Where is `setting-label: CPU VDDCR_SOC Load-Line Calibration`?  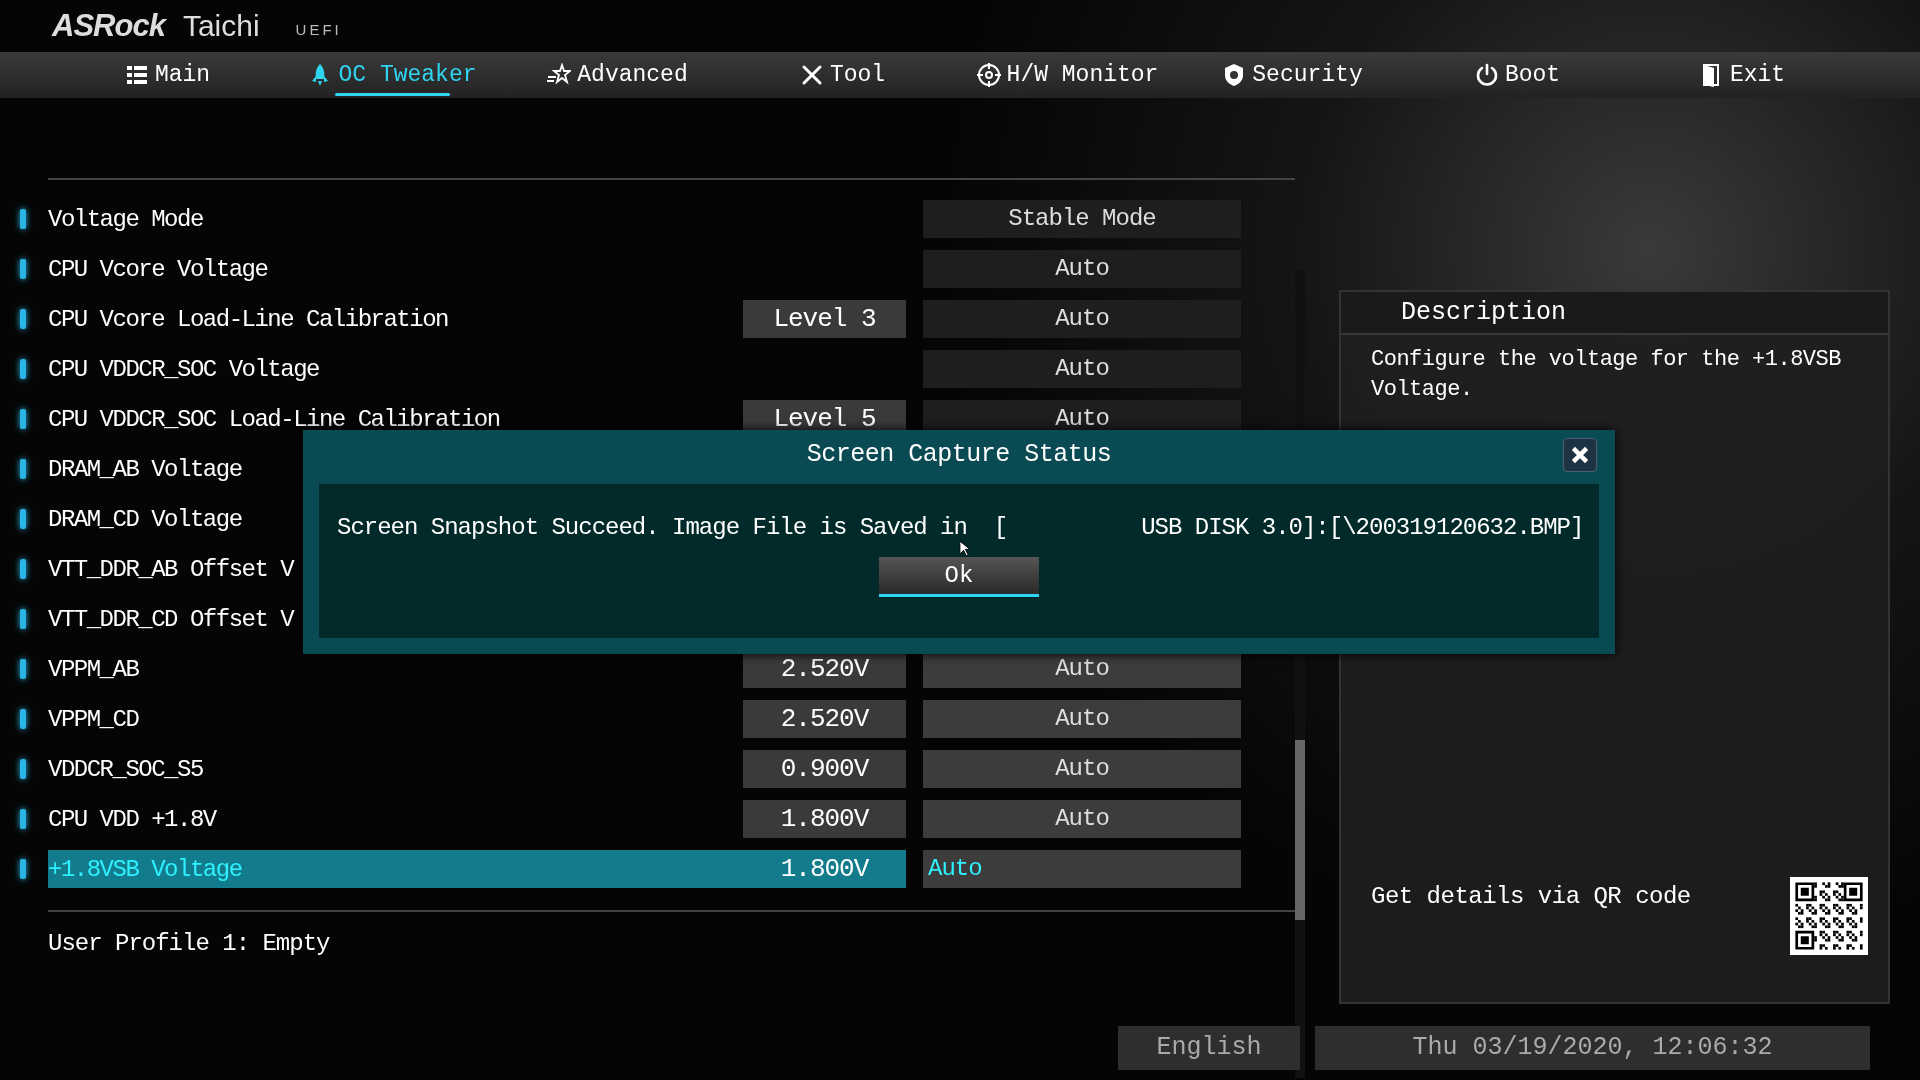
setting-label: CPU VDDCR_SOC Load-Line Calibration is located at coordinates (274, 419).